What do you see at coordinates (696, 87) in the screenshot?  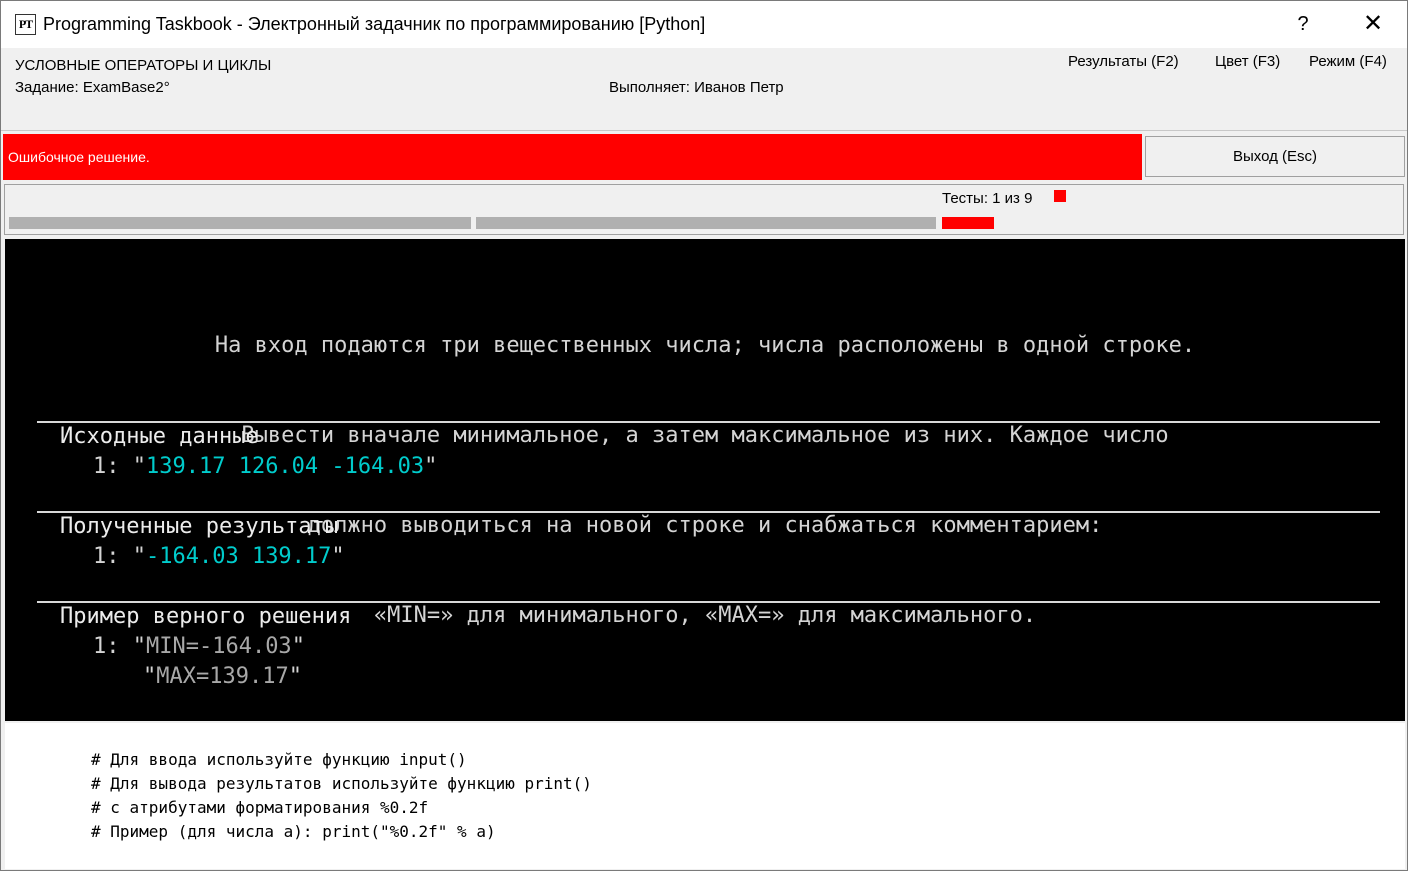 I see `performer-label: Выполняет: Иванов Петр` at bounding box center [696, 87].